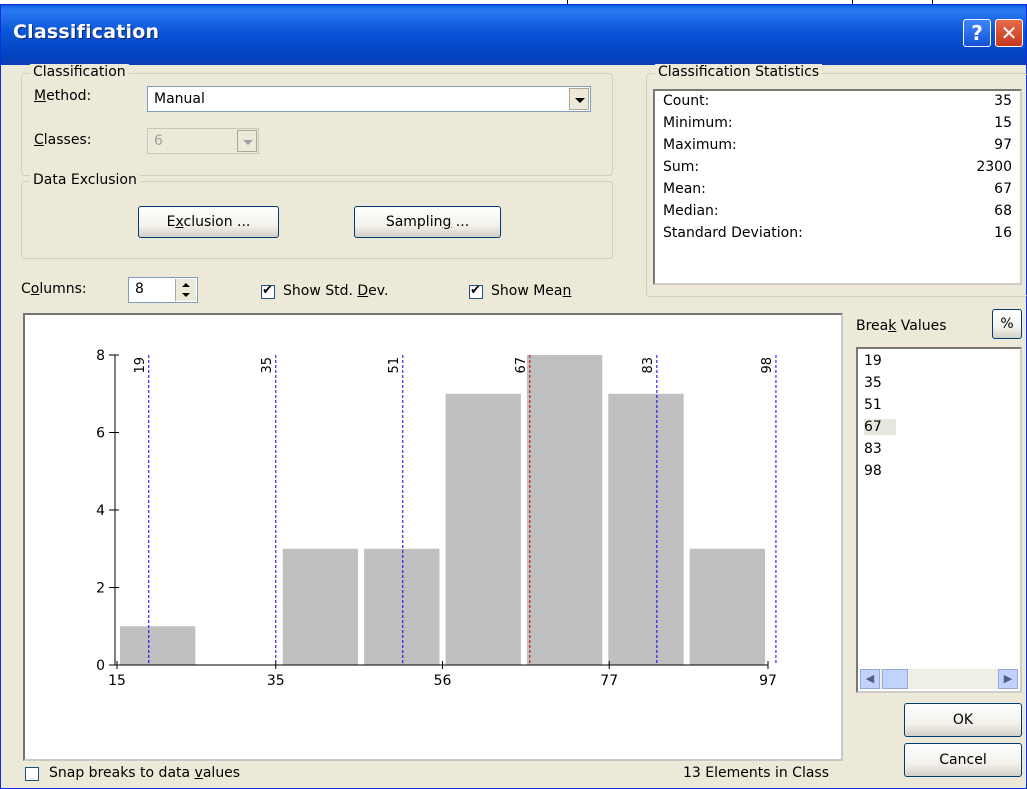 This screenshot has height=789, width=1027. What do you see at coordinates (756, 773) in the screenshot?
I see `elements-in-class-text: 13 Elements in Class` at bounding box center [756, 773].